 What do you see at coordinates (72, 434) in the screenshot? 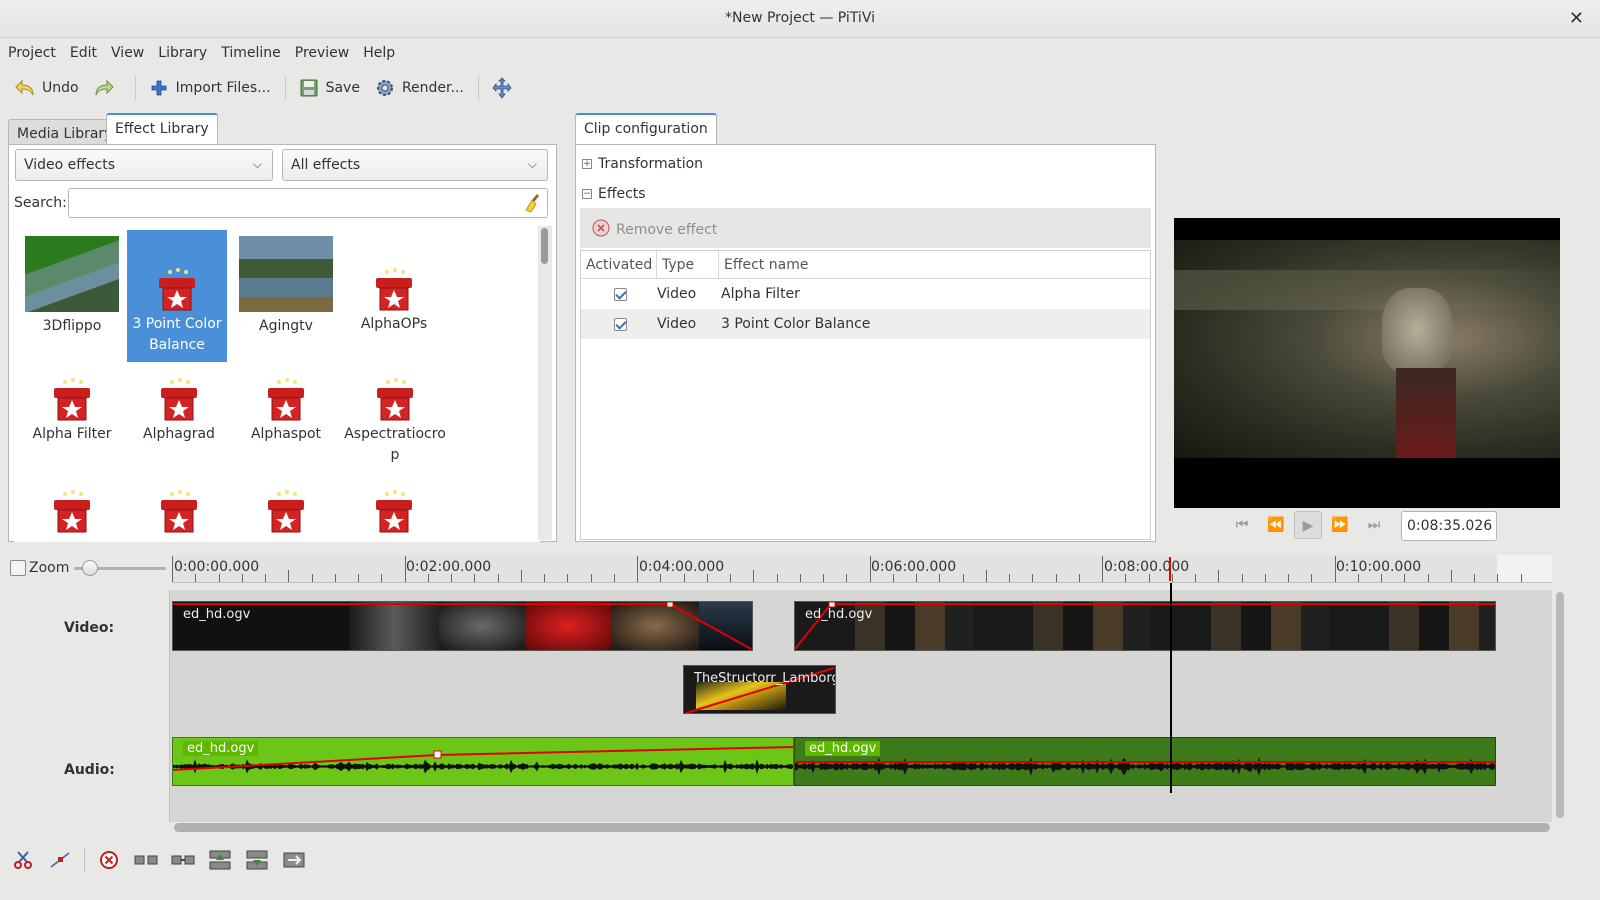
I see `effect-name: Alpha Filter` at bounding box center [72, 434].